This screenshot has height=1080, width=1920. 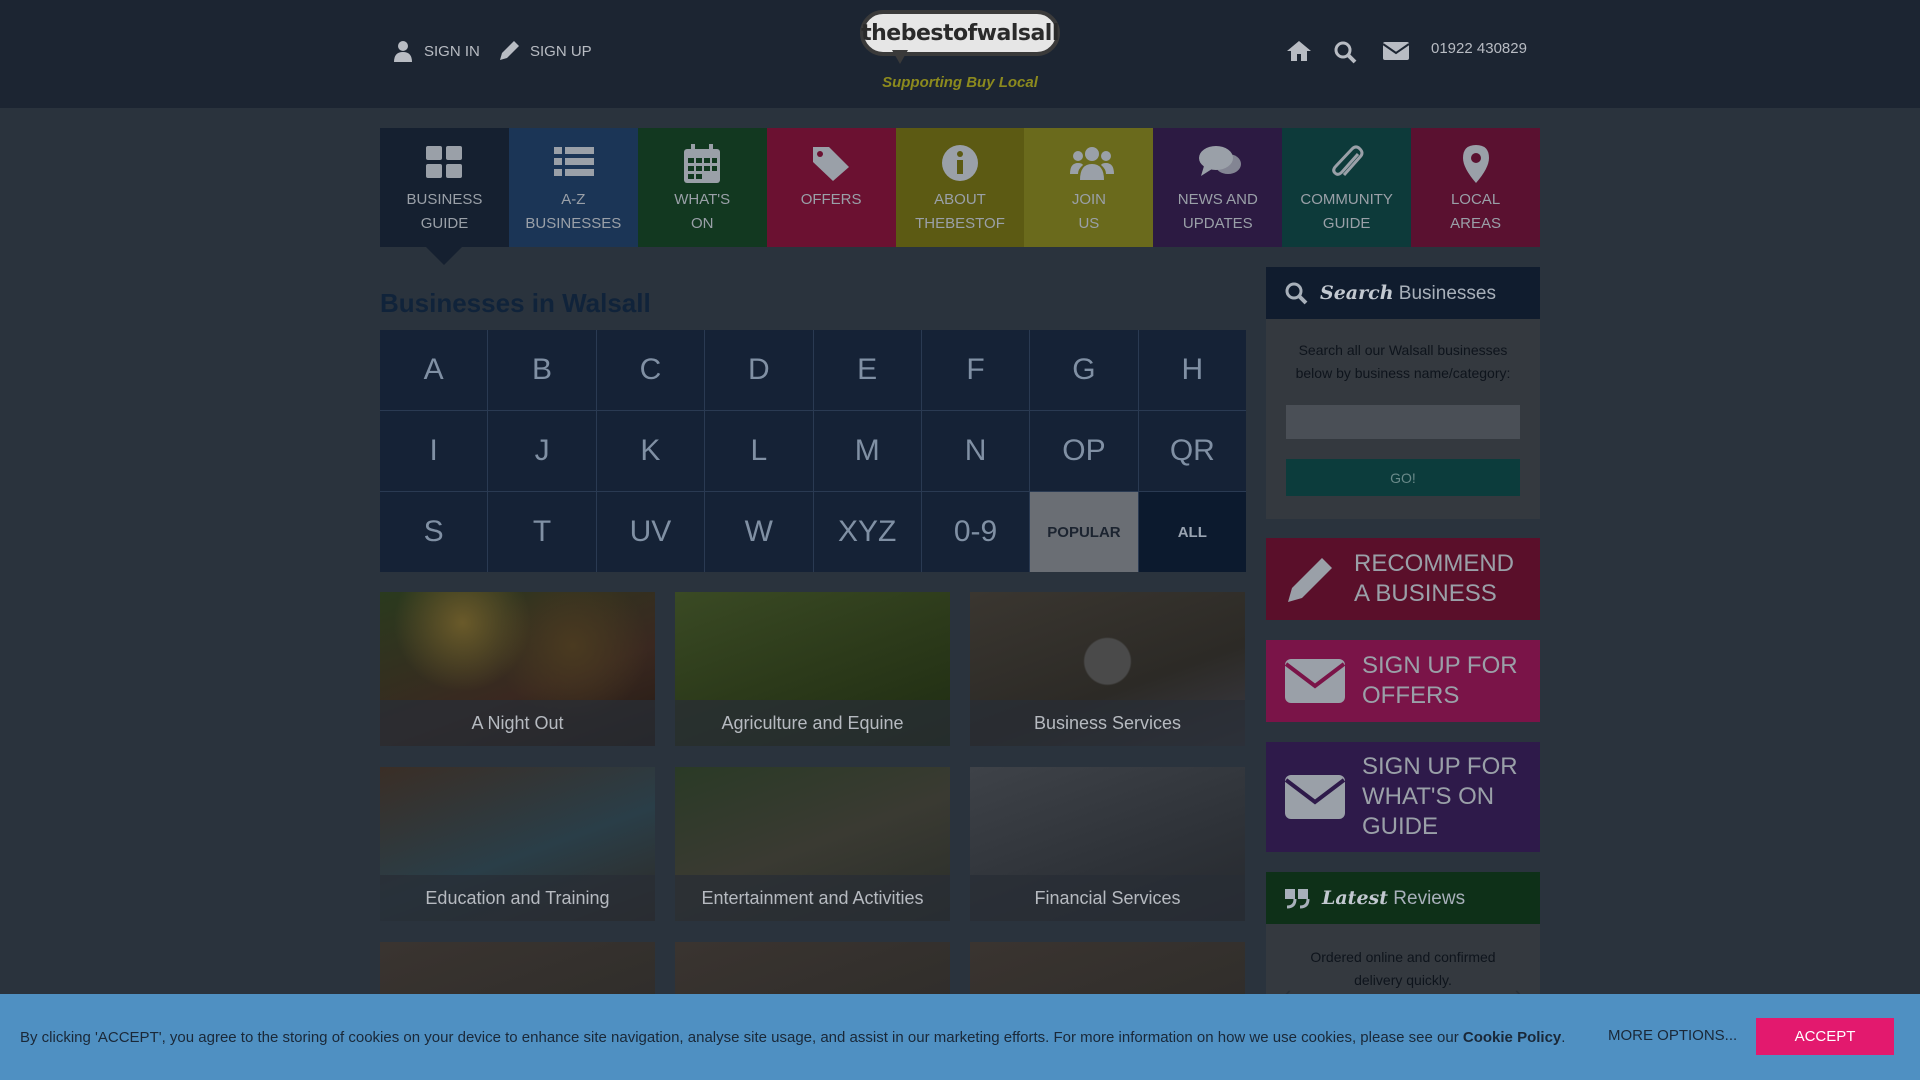 What do you see at coordinates (702, 164) in the screenshot?
I see `calendar-icon` at bounding box center [702, 164].